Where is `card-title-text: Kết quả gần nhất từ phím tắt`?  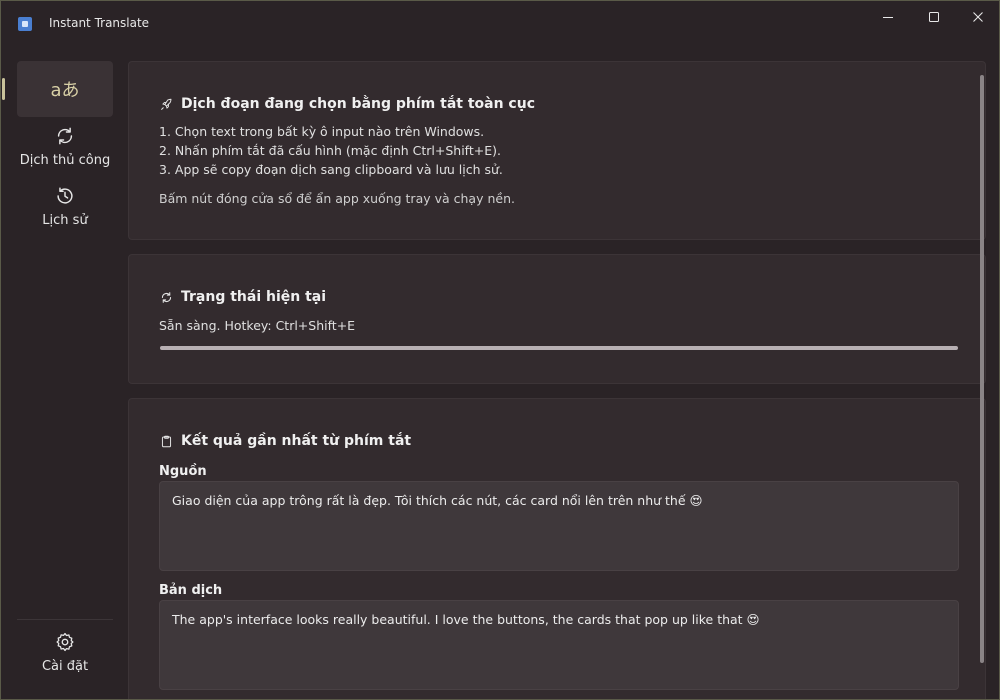 card-title-text: Kết quả gần nhất từ phím tắt is located at coordinates (296, 441).